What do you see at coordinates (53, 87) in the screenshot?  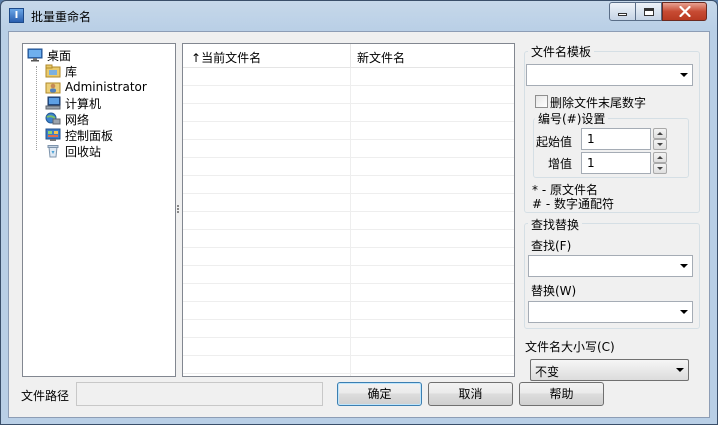 I see `user-folder-icon` at bounding box center [53, 87].